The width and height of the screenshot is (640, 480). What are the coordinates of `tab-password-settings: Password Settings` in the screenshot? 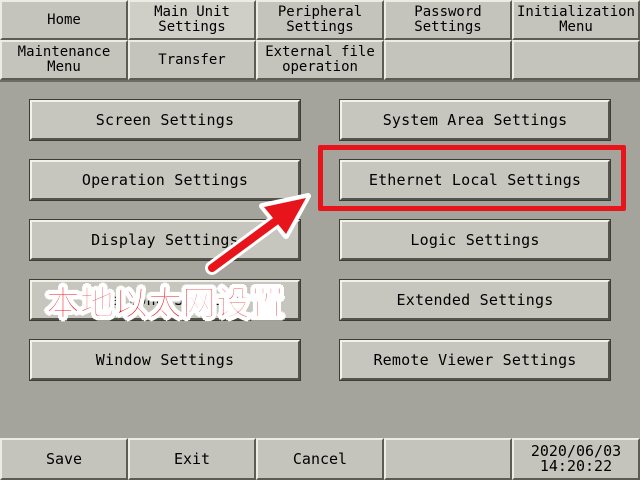 It's located at (448, 20).